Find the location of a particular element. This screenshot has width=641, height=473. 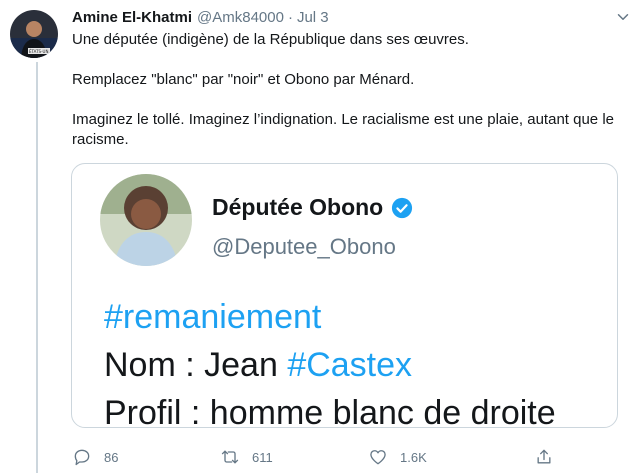

author-name: Amine El-Khatmi is located at coordinates (132, 18).